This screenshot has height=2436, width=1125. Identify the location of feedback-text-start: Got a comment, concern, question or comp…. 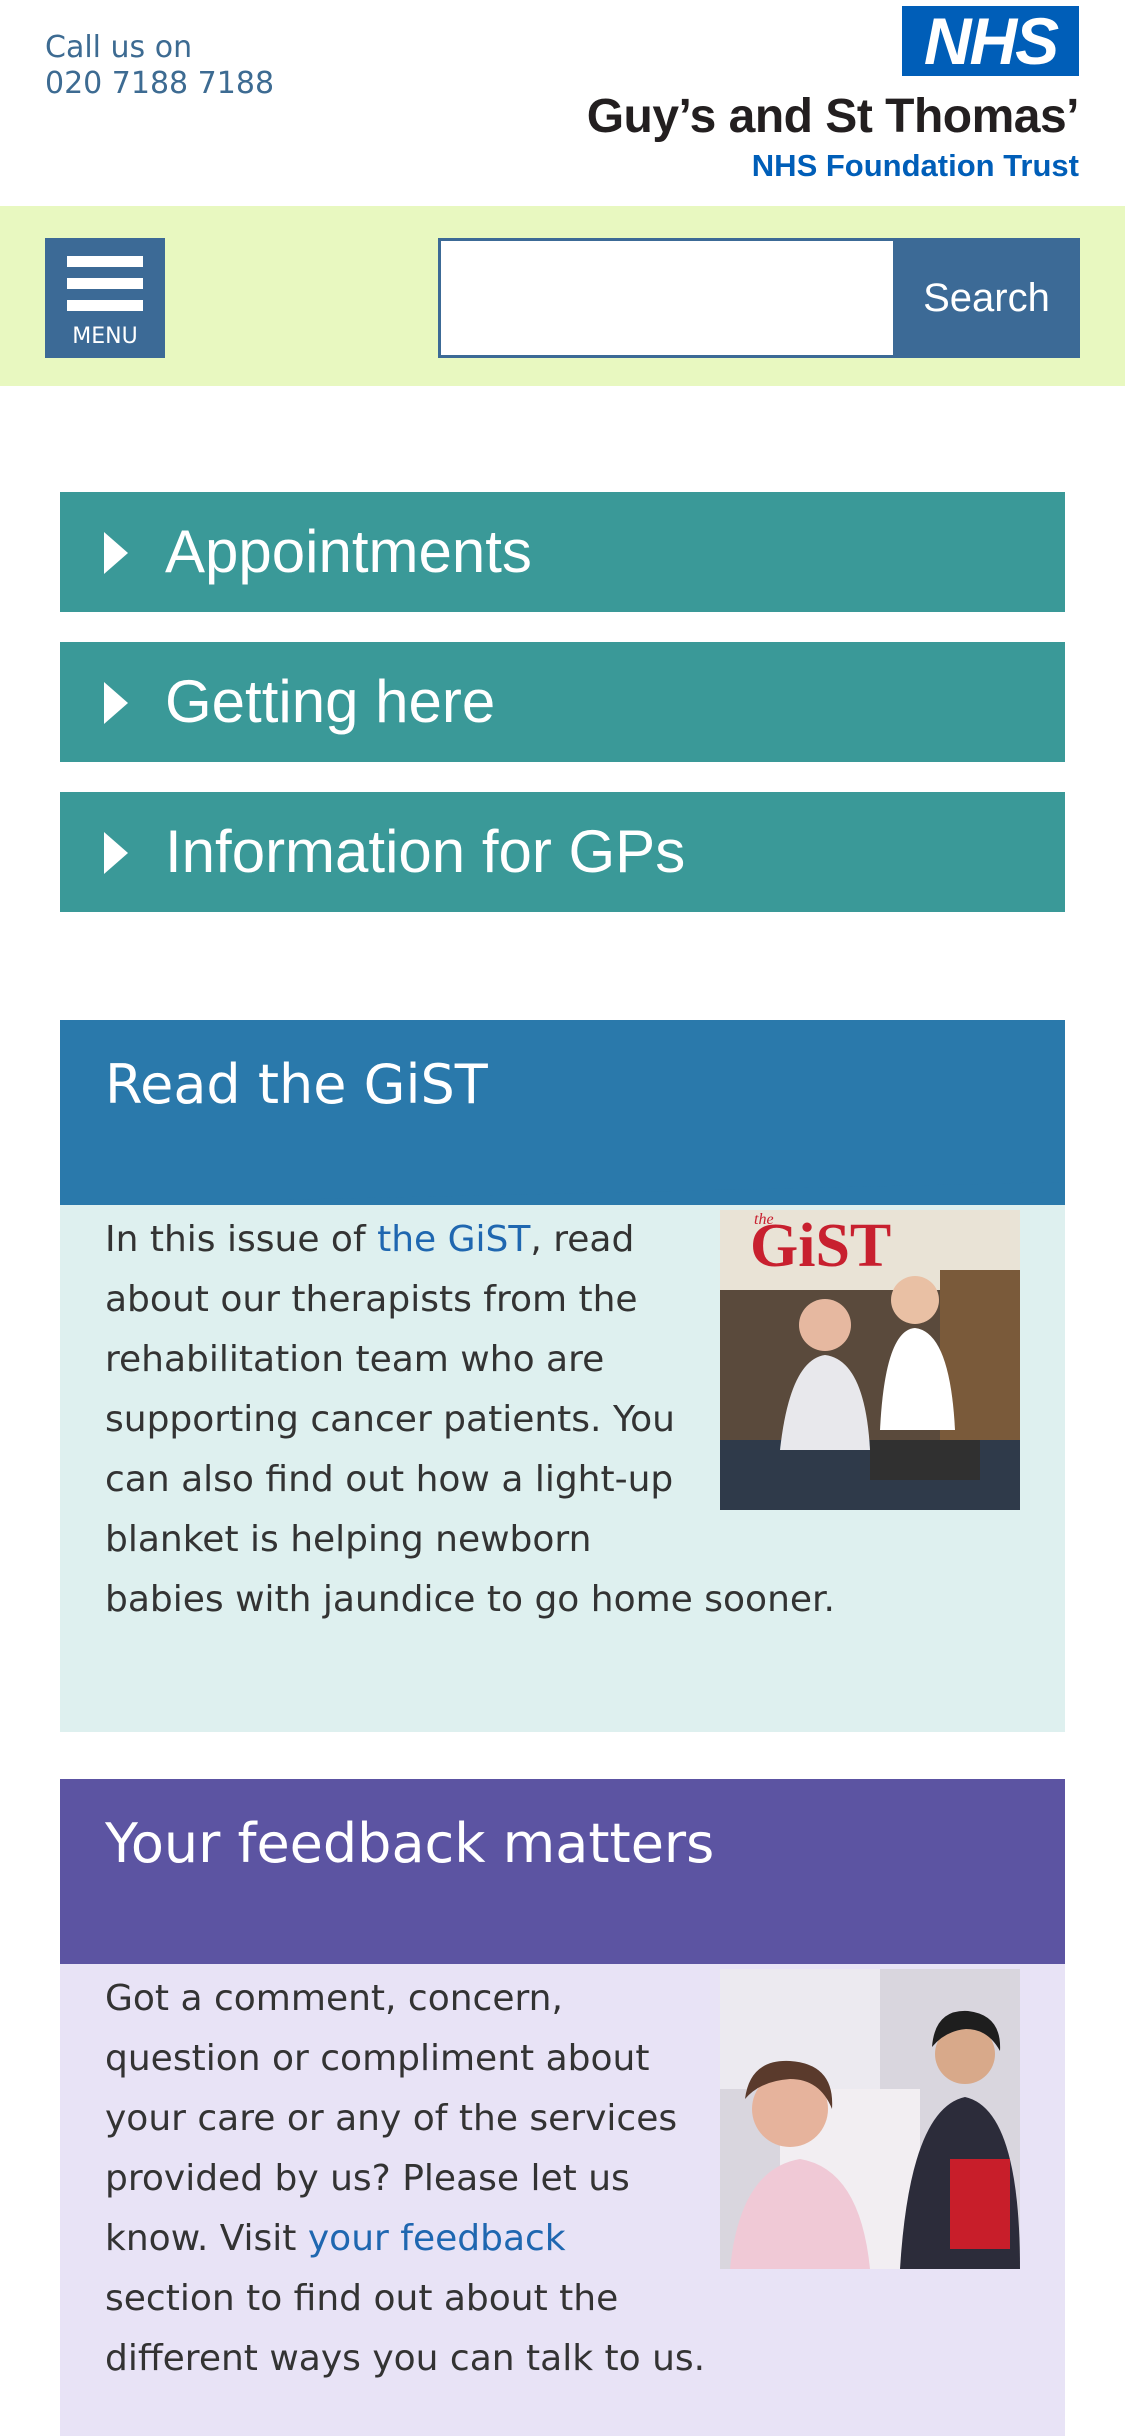
(391, 2118).